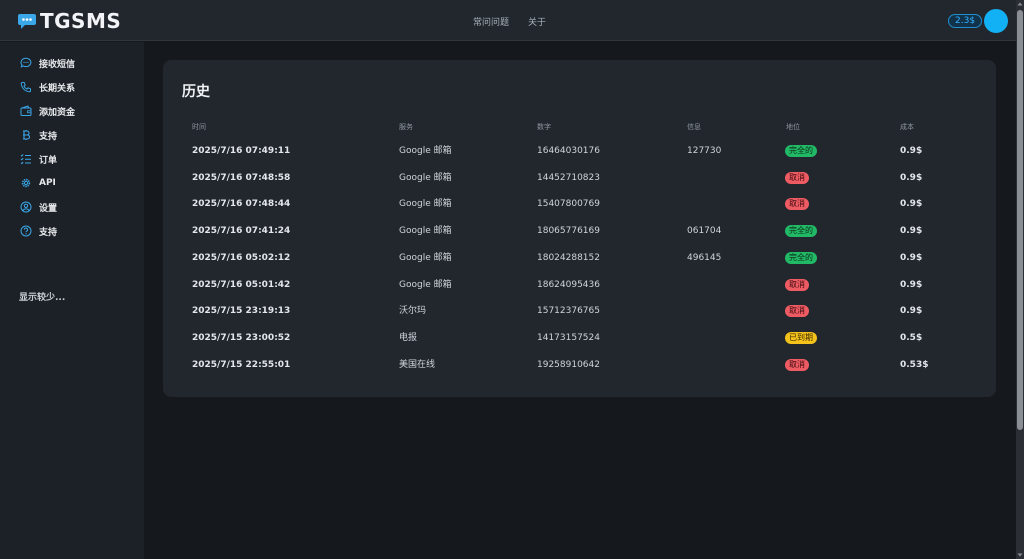  I want to click on gear-icon, so click(26, 183).